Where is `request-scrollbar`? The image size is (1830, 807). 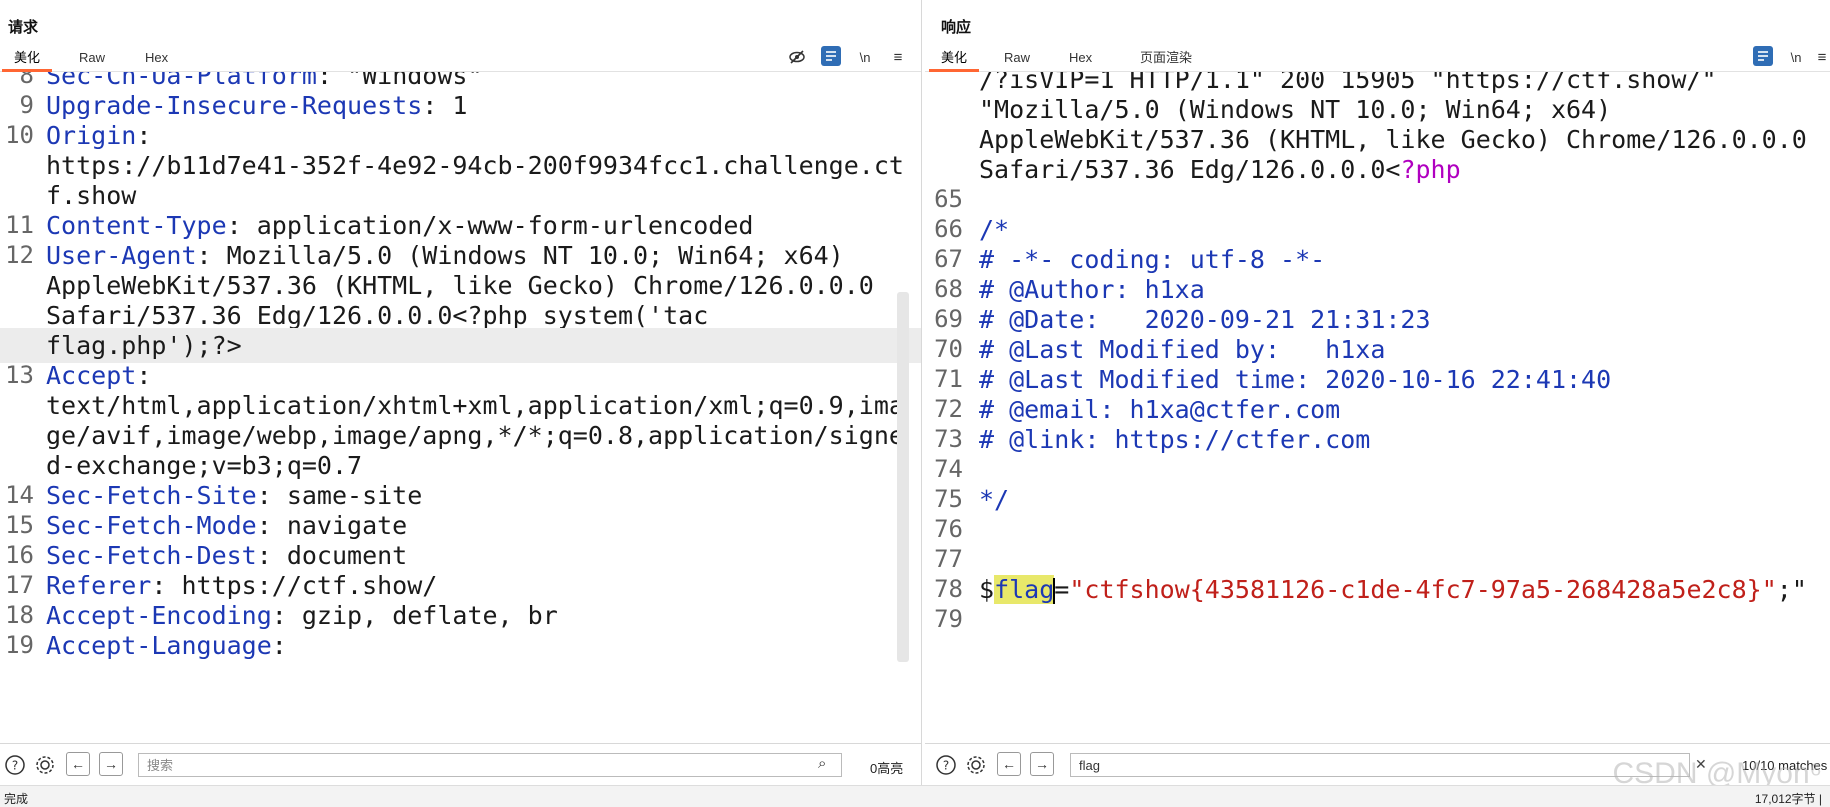
request-scrollbar is located at coordinates (903, 477).